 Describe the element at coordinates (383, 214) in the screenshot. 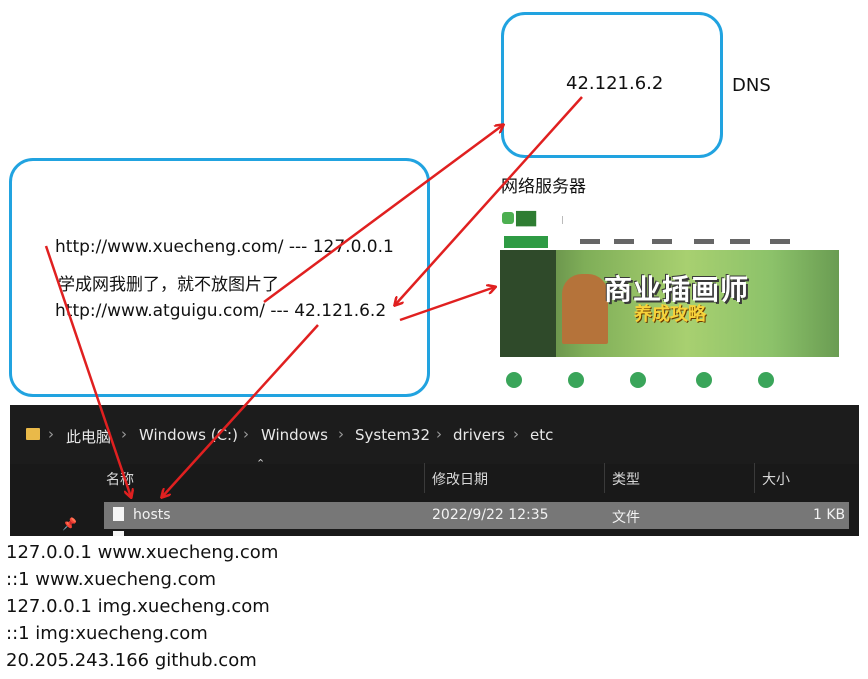

I see `arrow-atguigu-to-dns` at that location.